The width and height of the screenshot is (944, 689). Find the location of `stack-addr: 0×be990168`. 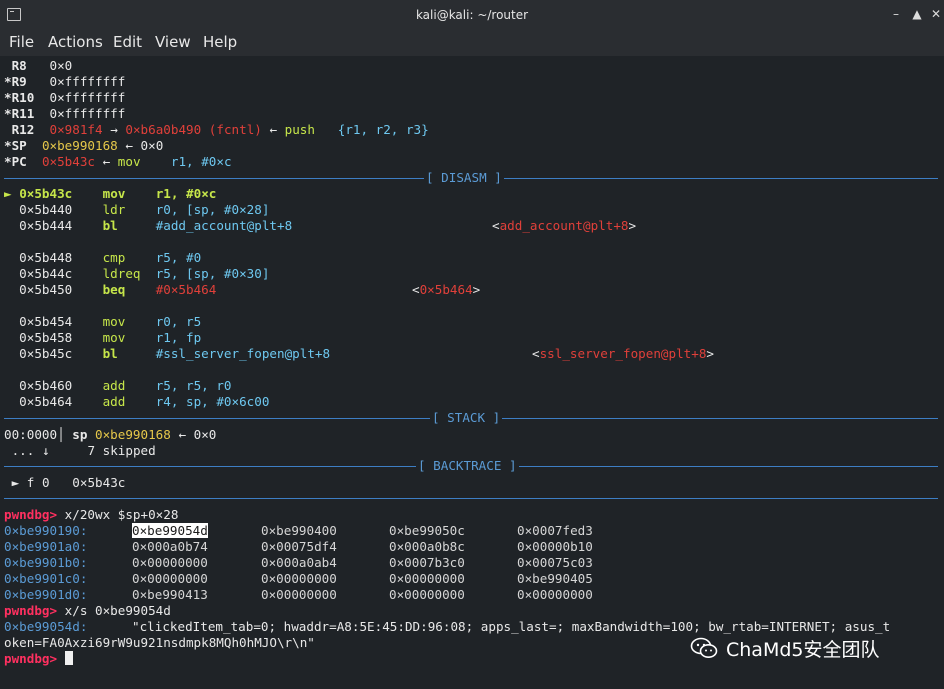

stack-addr: 0×be990168 is located at coordinates (133, 434).